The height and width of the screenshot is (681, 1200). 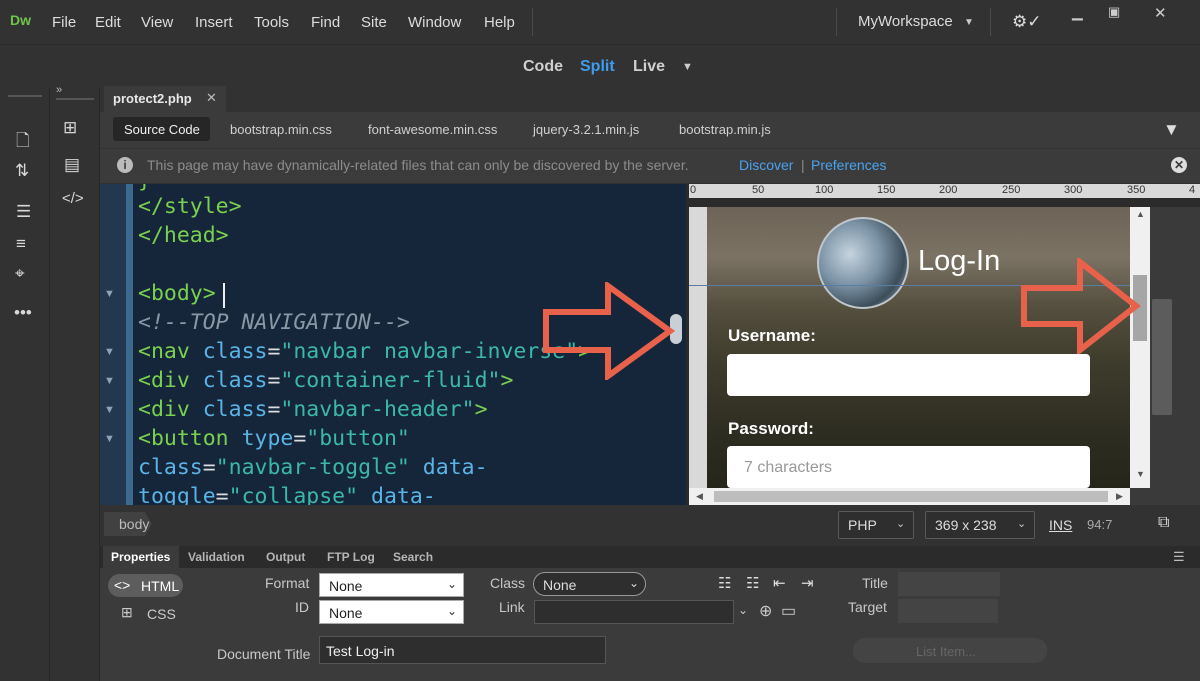 I want to click on tab-validation: Validation, so click(x=216, y=557).